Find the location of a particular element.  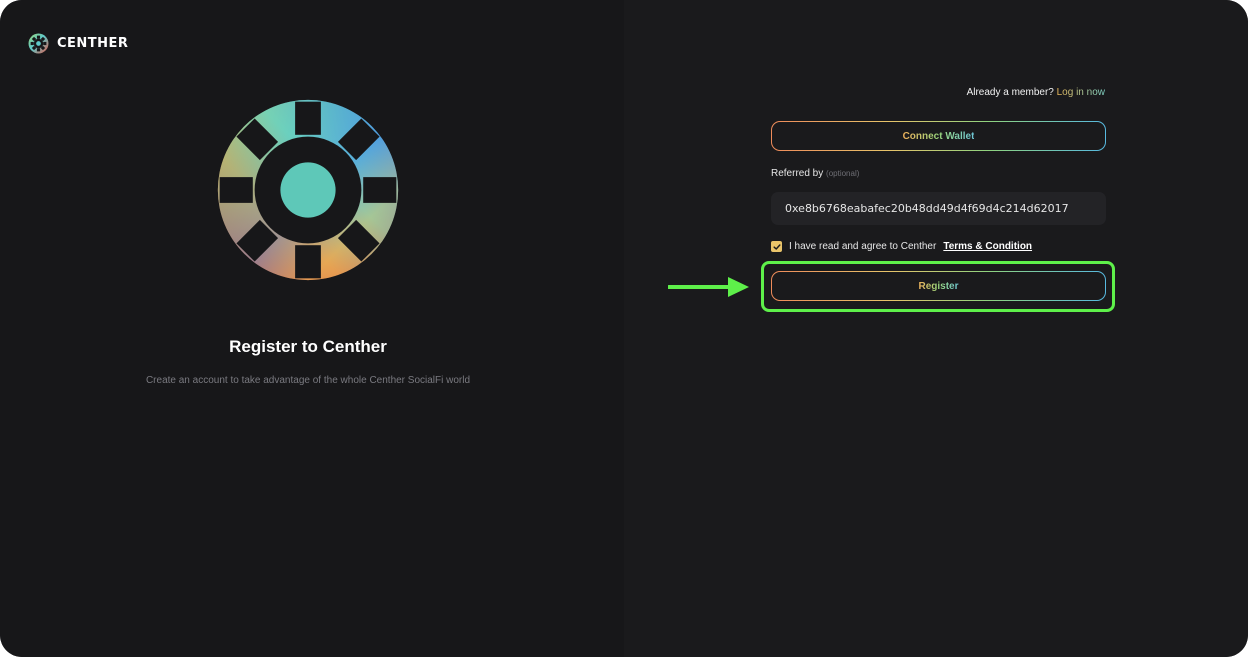

terms-checkbox is located at coordinates (776, 246).